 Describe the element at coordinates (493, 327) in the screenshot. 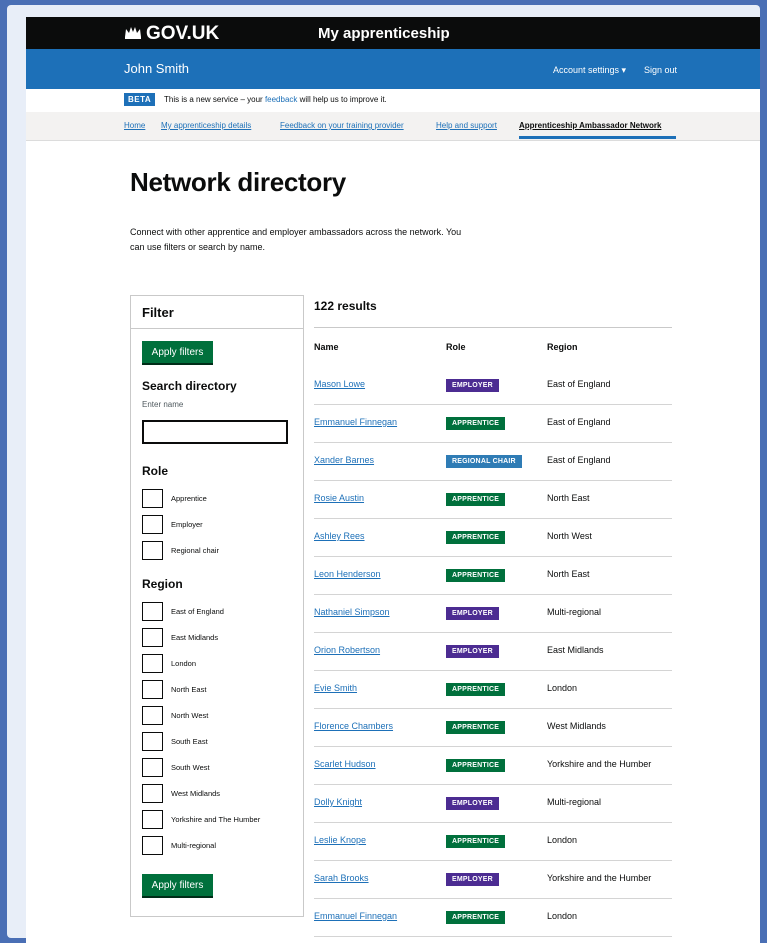

I see `results-divider` at that location.